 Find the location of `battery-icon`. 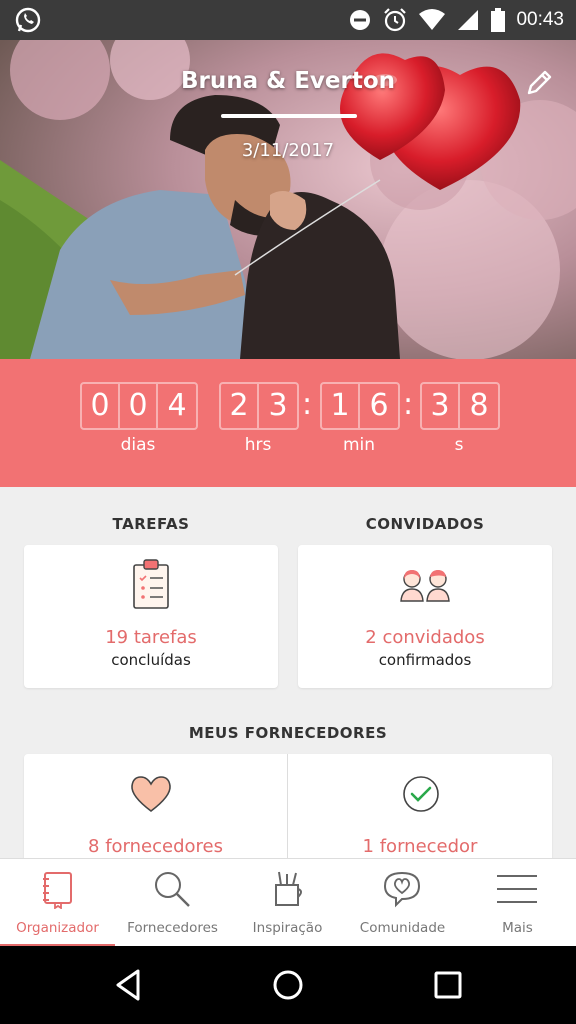

battery-icon is located at coordinates (498, 20).